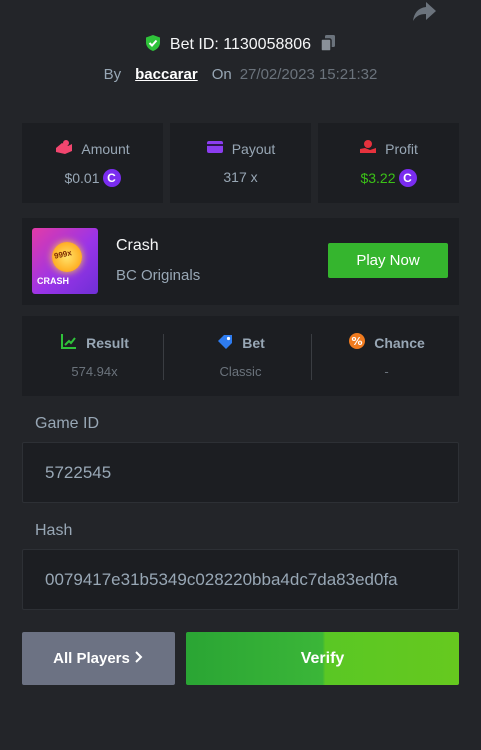 Image resolution: width=481 pixels, height=750 pixels. I want to click on bet-datetime: 27/02/2023 15:21:32, so click(308, 74).